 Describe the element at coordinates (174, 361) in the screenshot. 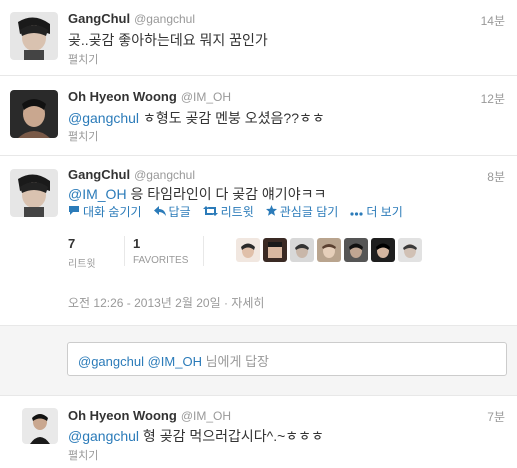

I see `reply-mention: @IM_OH` at that location.